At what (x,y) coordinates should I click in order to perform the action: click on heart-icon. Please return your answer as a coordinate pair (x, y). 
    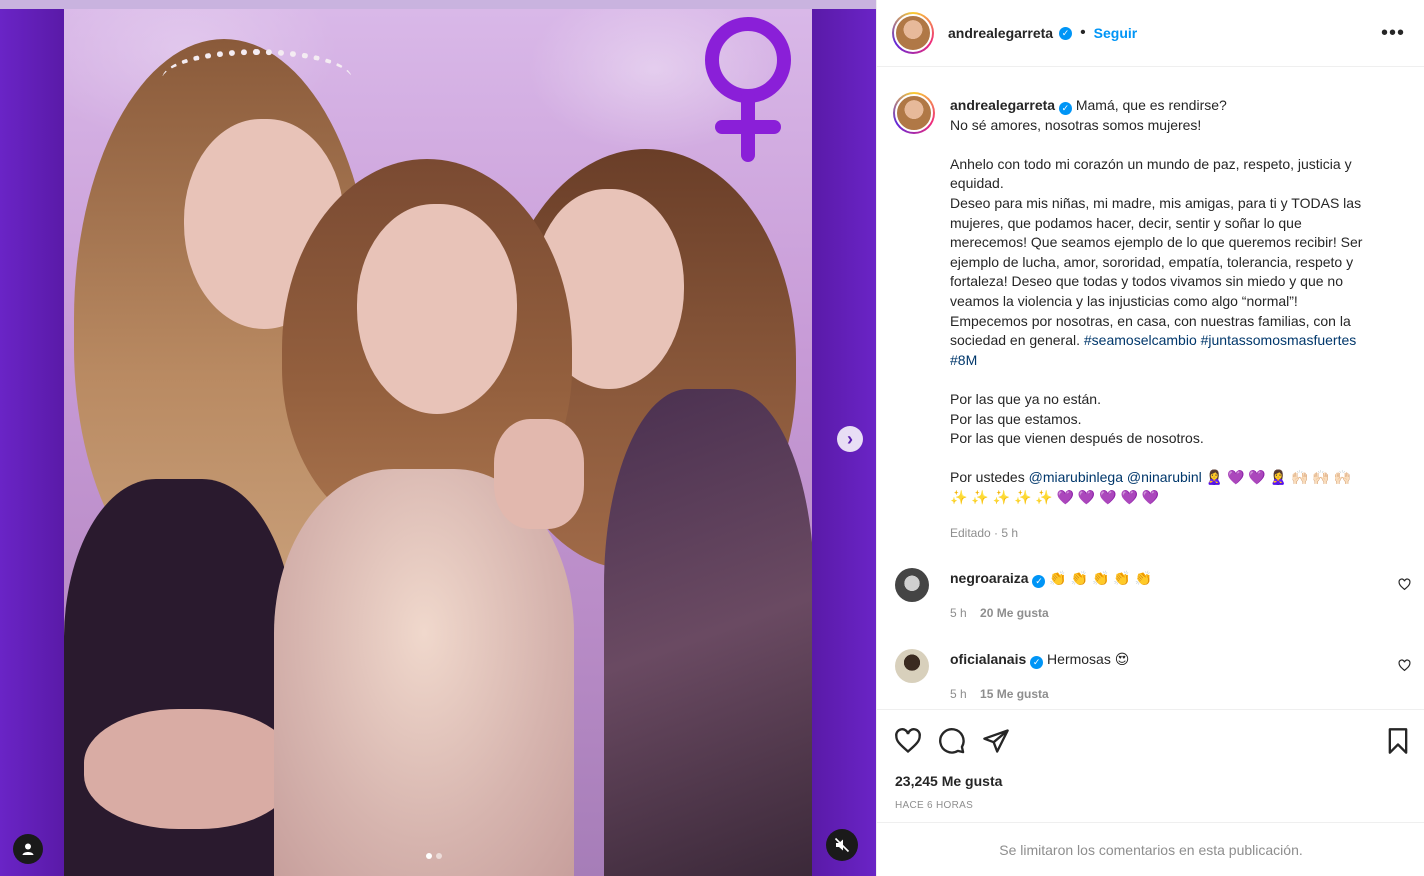
    Looking at the image, I should click on (908, 741).